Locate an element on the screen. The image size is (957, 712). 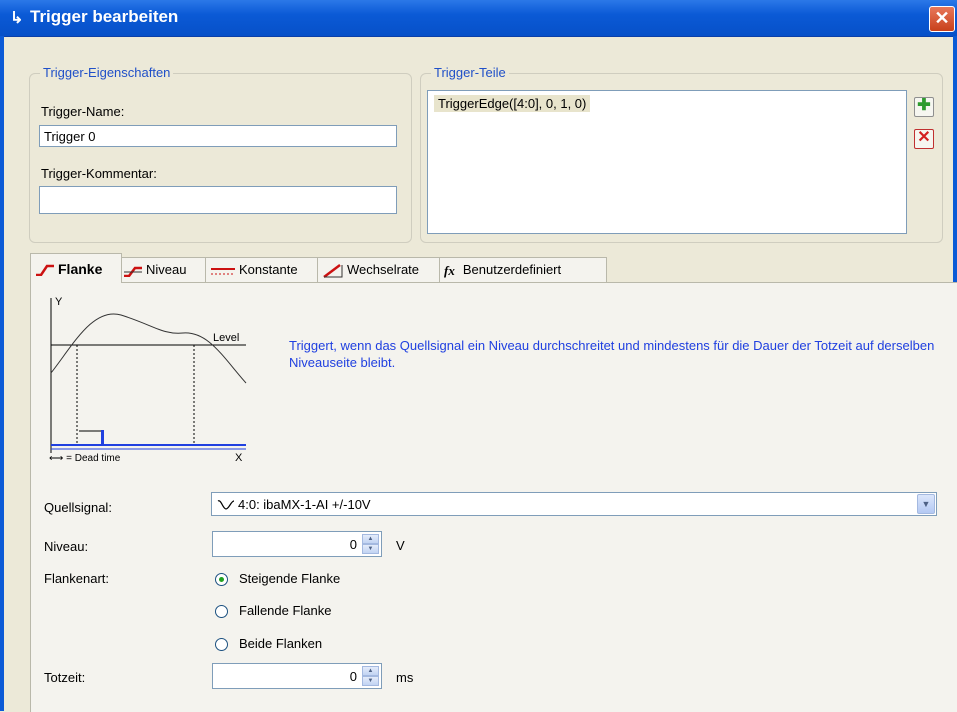
dead-time-label: Totzeit: is located at coordinates (65, 677).